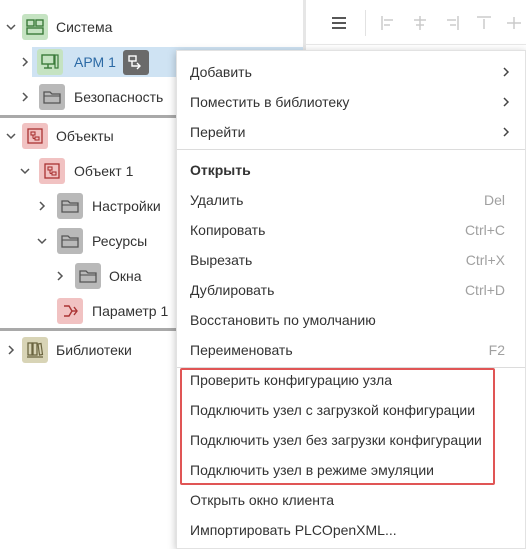 The height and width of the screenshot is (549, 526). What do you see at coordinates (94, 350) in the screenshot?
I see `tree-item-label: Библиотеки` at bounding box center [94, 350].